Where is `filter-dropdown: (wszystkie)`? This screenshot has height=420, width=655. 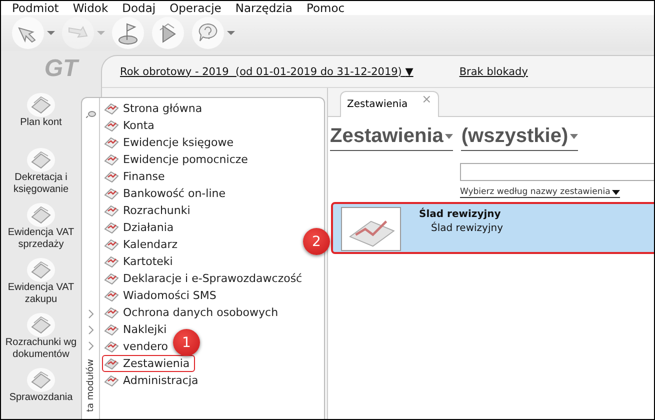 filter-dropdown: (wszystkie) is located at coordinates (519, 138).